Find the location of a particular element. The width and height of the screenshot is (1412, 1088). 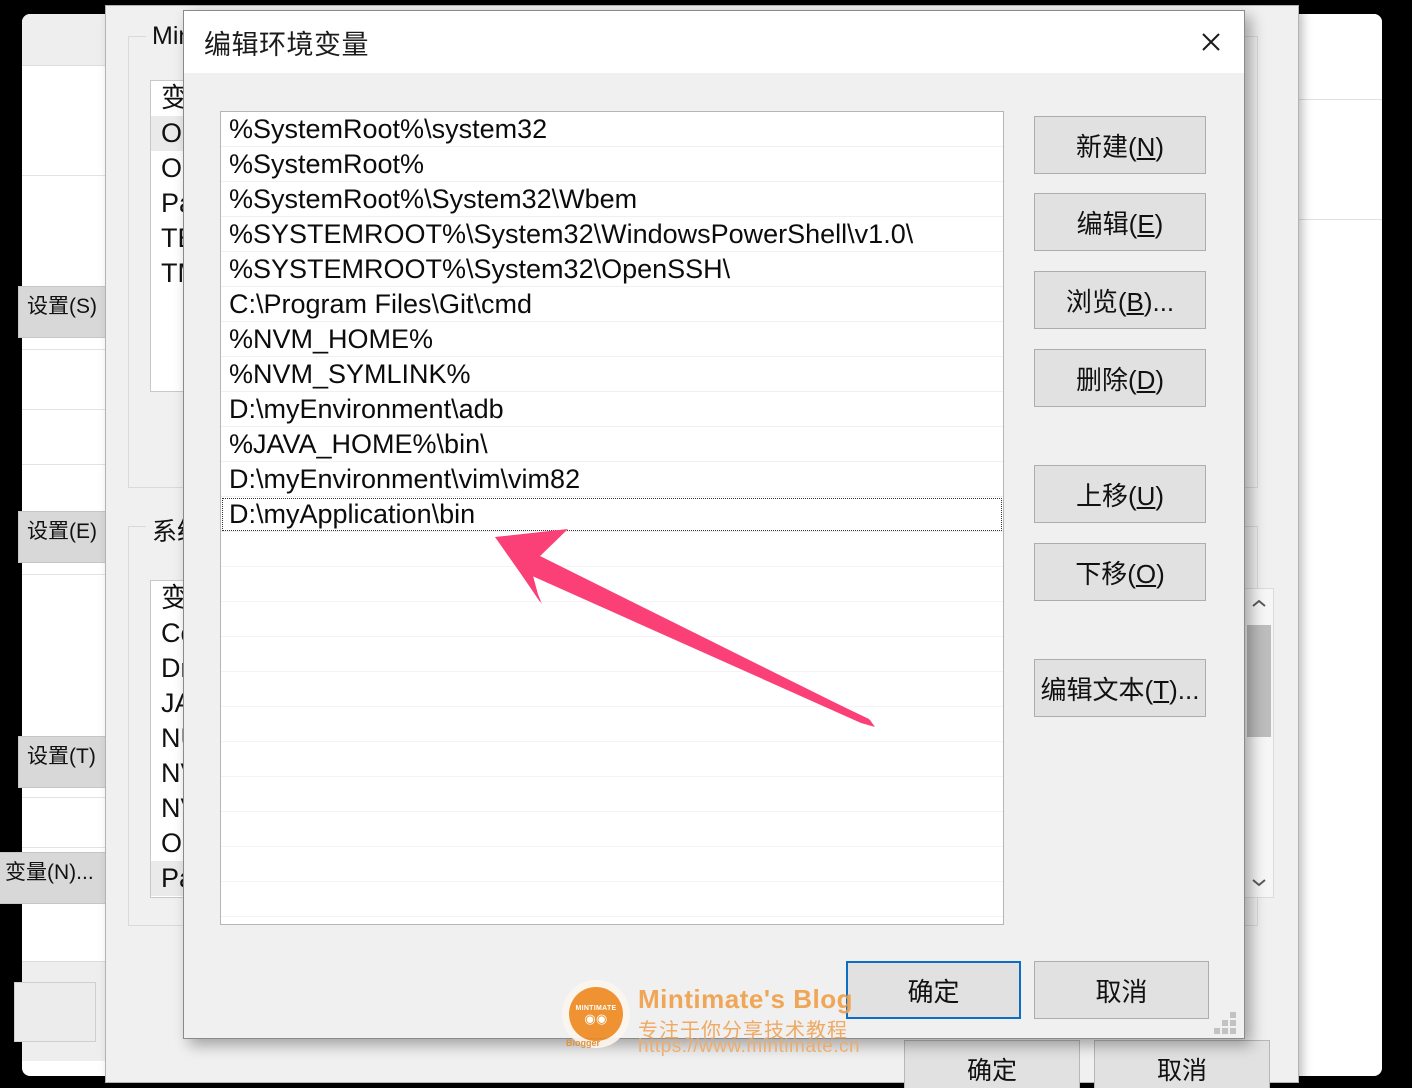

ok-button-label: 确定 is located at coordinates (933, 991).